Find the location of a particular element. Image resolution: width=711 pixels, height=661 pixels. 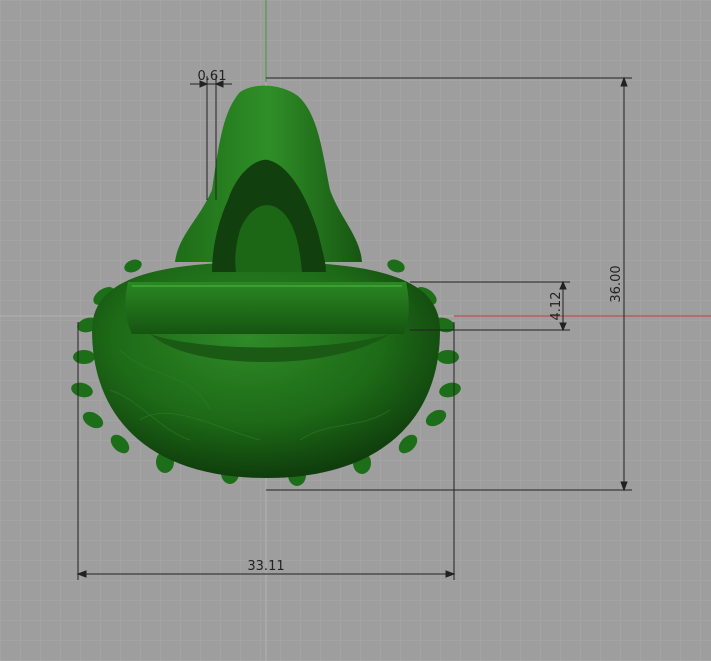

ring-band is located at coordinates (267, 308).